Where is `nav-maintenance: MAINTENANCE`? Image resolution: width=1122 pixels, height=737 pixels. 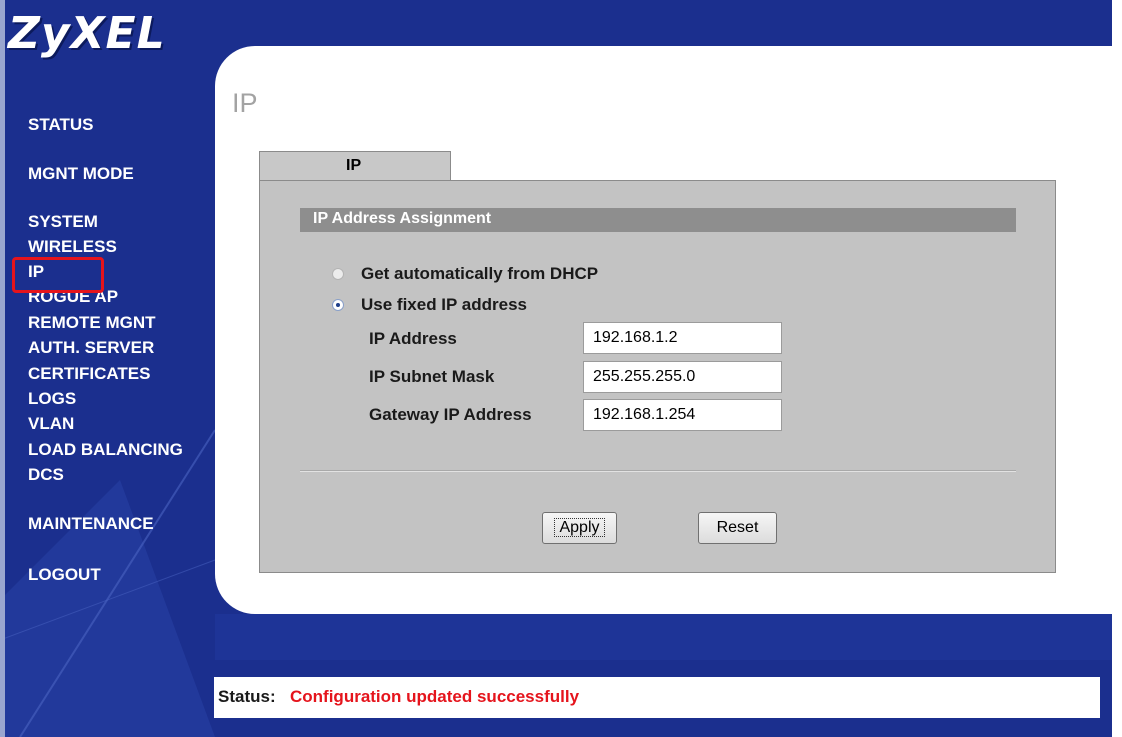 nav-maintenance: MAINTENANCE is located at coordinates (91, 524).